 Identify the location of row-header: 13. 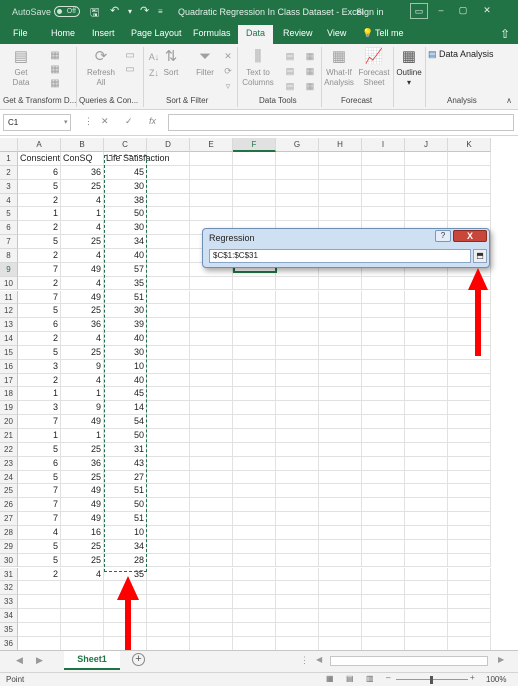
(9, 325).